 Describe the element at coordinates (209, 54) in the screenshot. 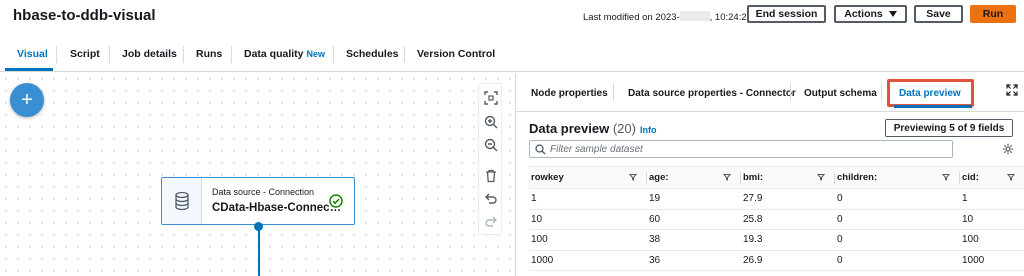

I see `tab-runs: Runs` at that location.